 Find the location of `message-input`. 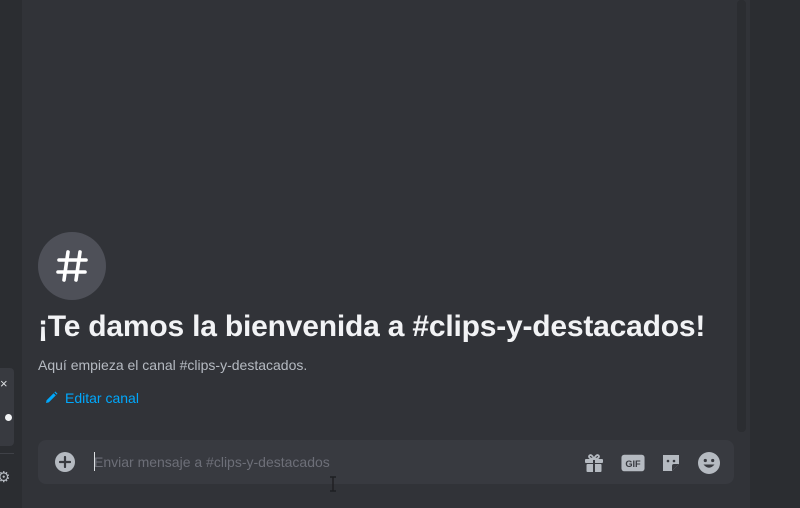

message-input is located at coordinates (329, 462).